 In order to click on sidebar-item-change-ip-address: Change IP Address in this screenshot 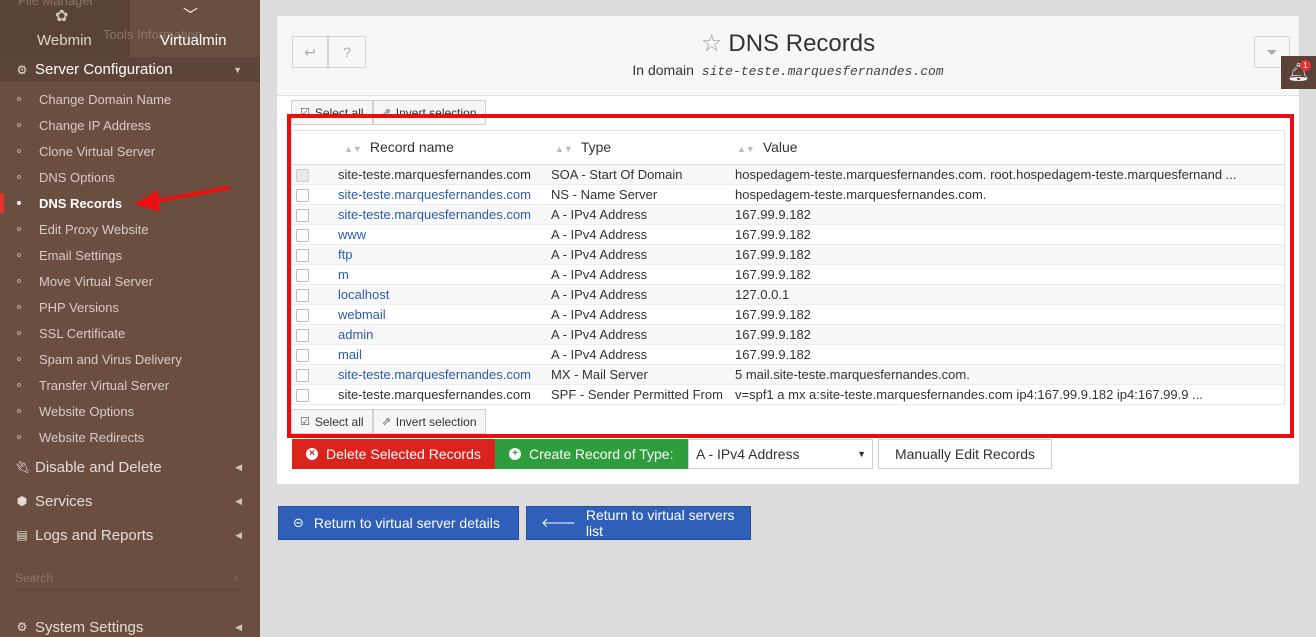, I will do `click(130, 125)`.